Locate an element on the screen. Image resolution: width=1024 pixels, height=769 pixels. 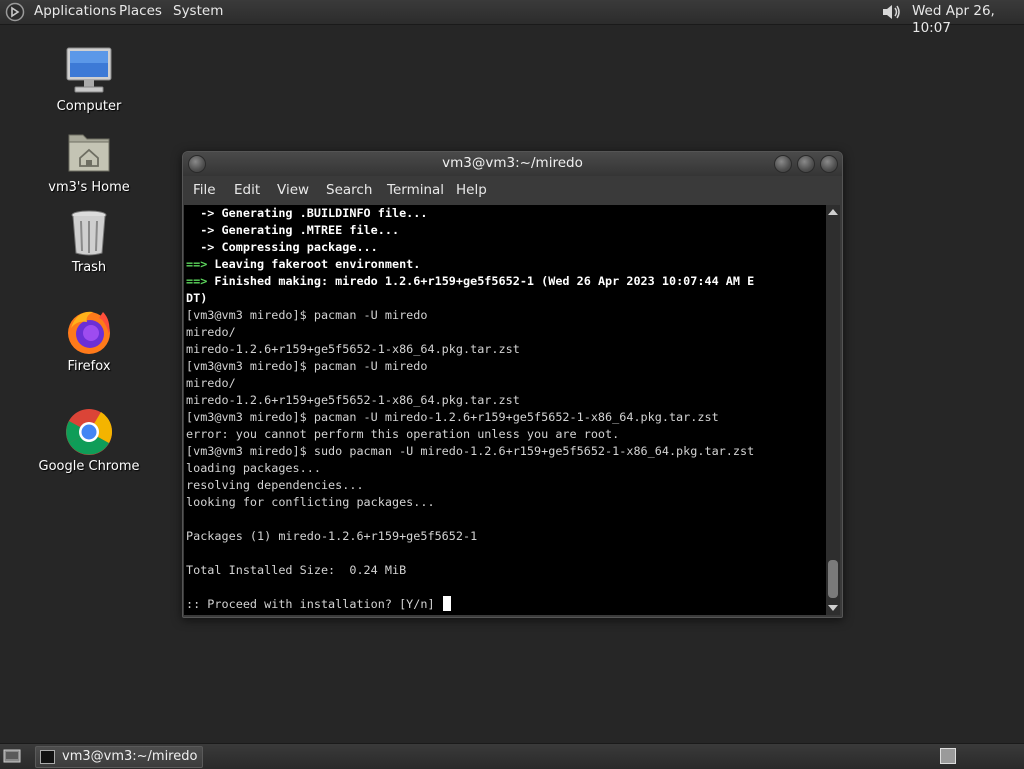
desktop-icon-trash: Trash is located at coordinates (89, 241).